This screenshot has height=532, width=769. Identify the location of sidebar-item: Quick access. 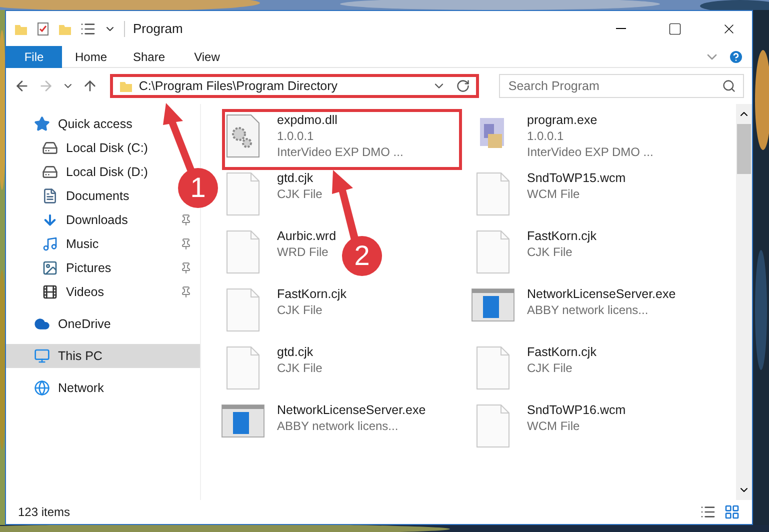
(73, 124).